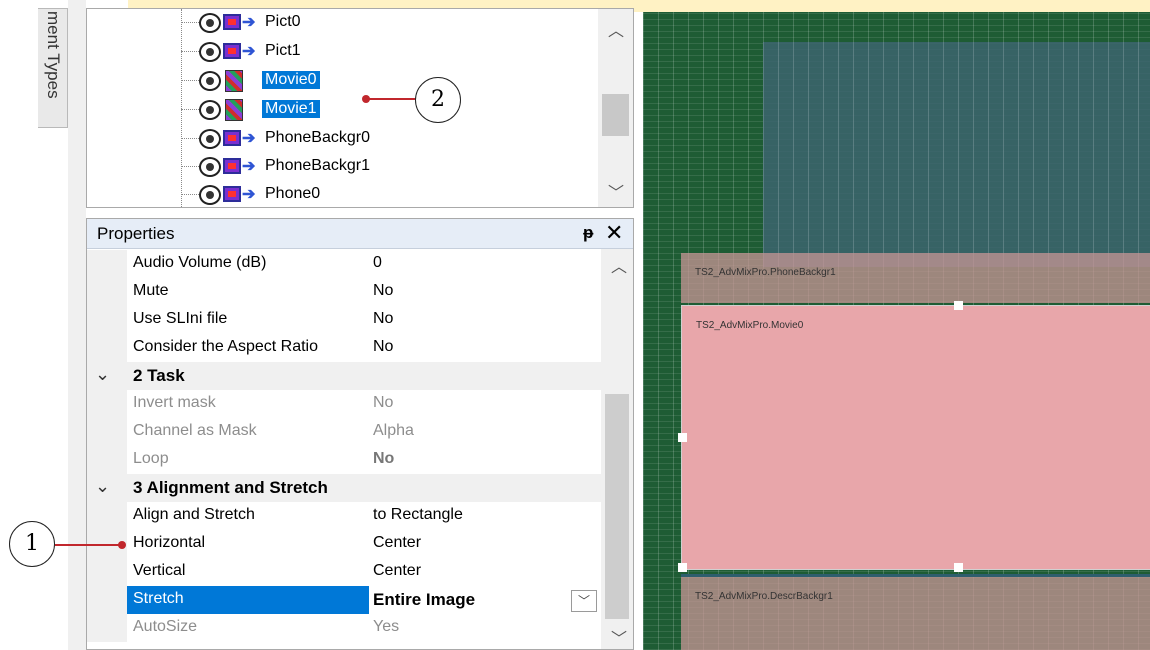  Describe the element at coordinates (159, 570) in the screenshot. I see `property-name: Vertical` at that location.